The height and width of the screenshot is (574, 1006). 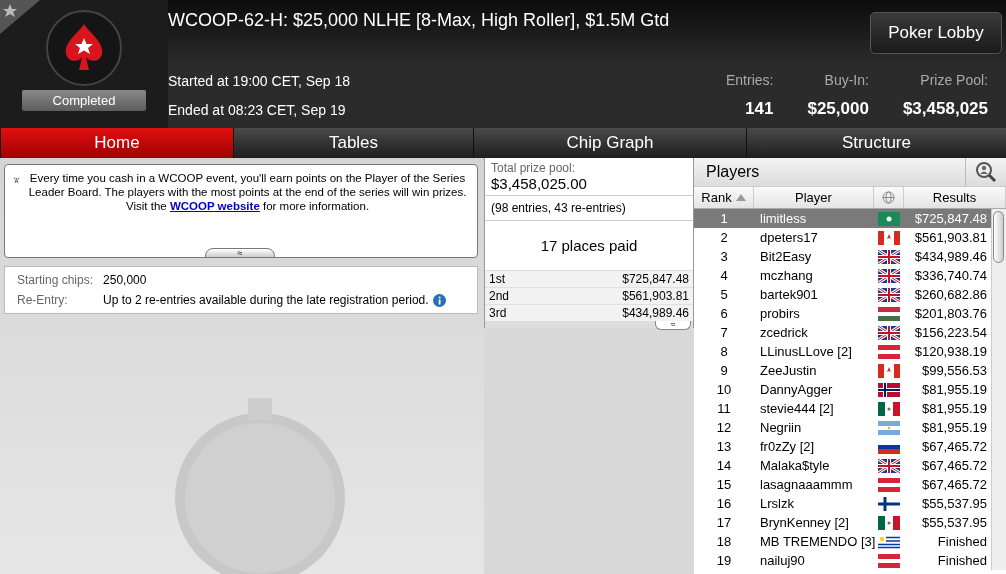 What do you see at coordinates (986, 172) in the screenshot?
I see `search-icon` at bounding box center [986, 172].